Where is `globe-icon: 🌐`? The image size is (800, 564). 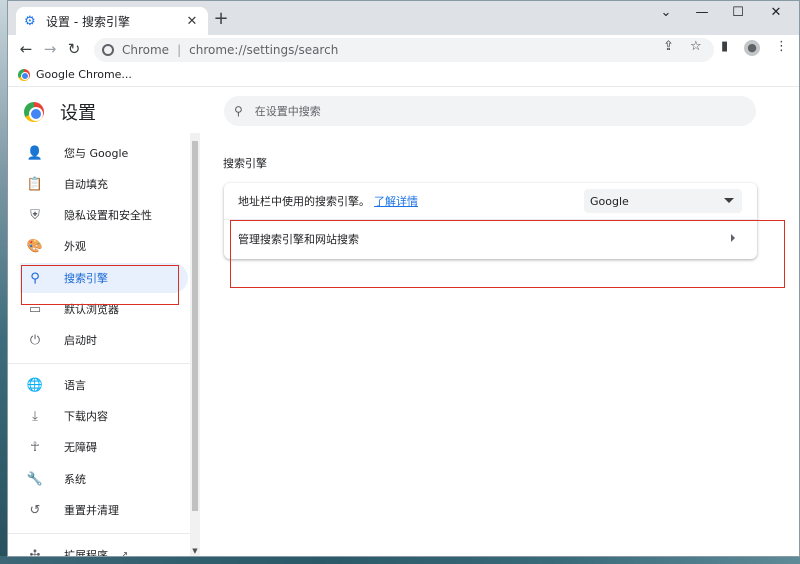
globe-icon: 🌐 is located at coordinates (35, 385).